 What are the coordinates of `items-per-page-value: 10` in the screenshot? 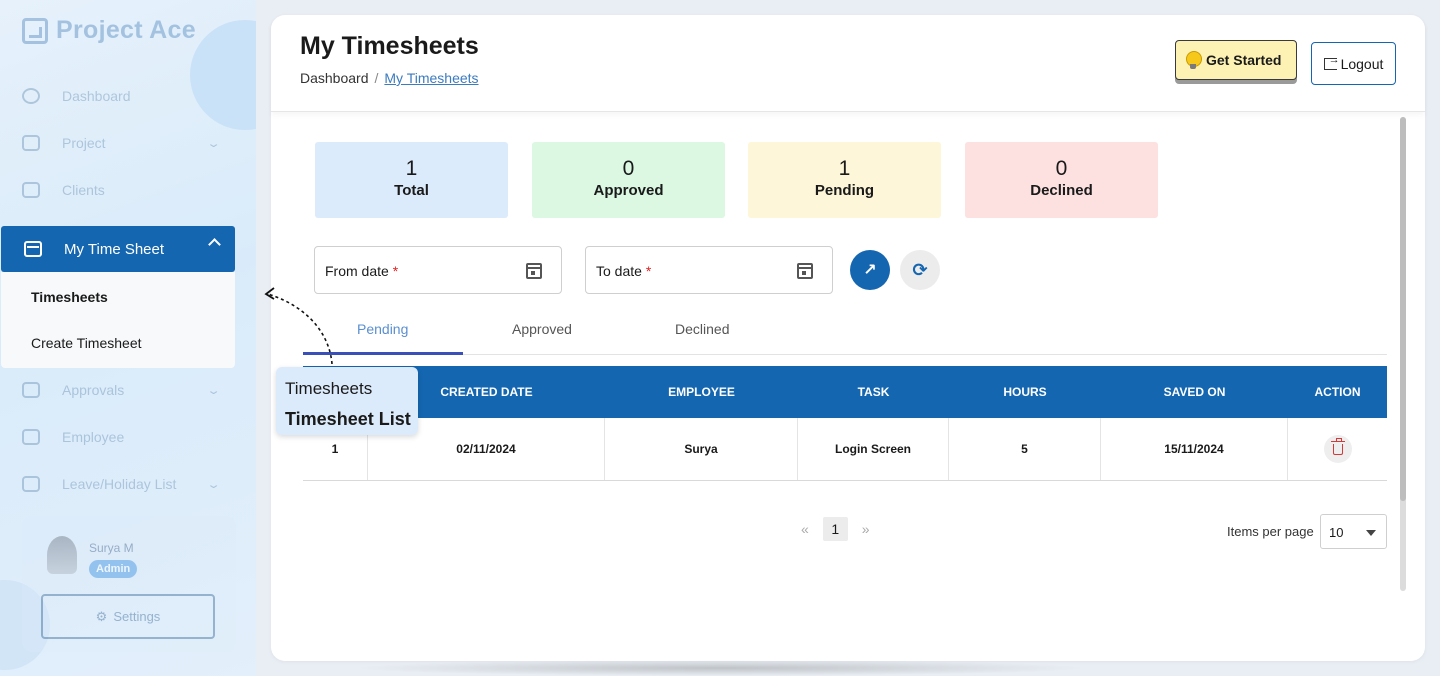 It's located at (1336, 532).